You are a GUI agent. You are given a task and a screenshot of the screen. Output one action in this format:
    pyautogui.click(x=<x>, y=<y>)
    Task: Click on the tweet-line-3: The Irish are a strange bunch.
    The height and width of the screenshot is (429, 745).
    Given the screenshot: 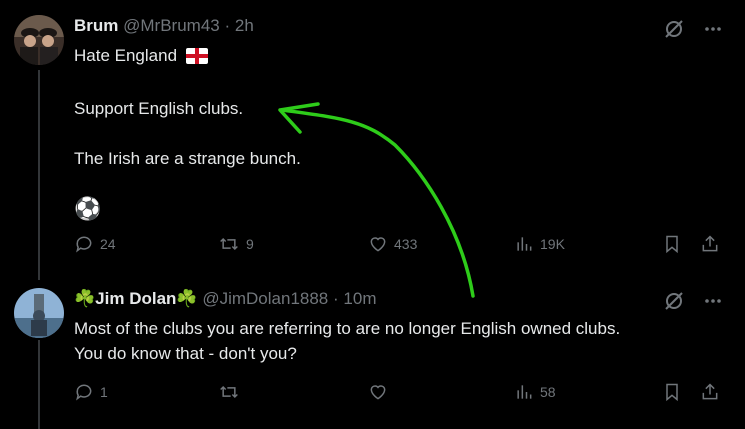 What is the action you would take?
    pyautogui.click(x=187, y=158)
    